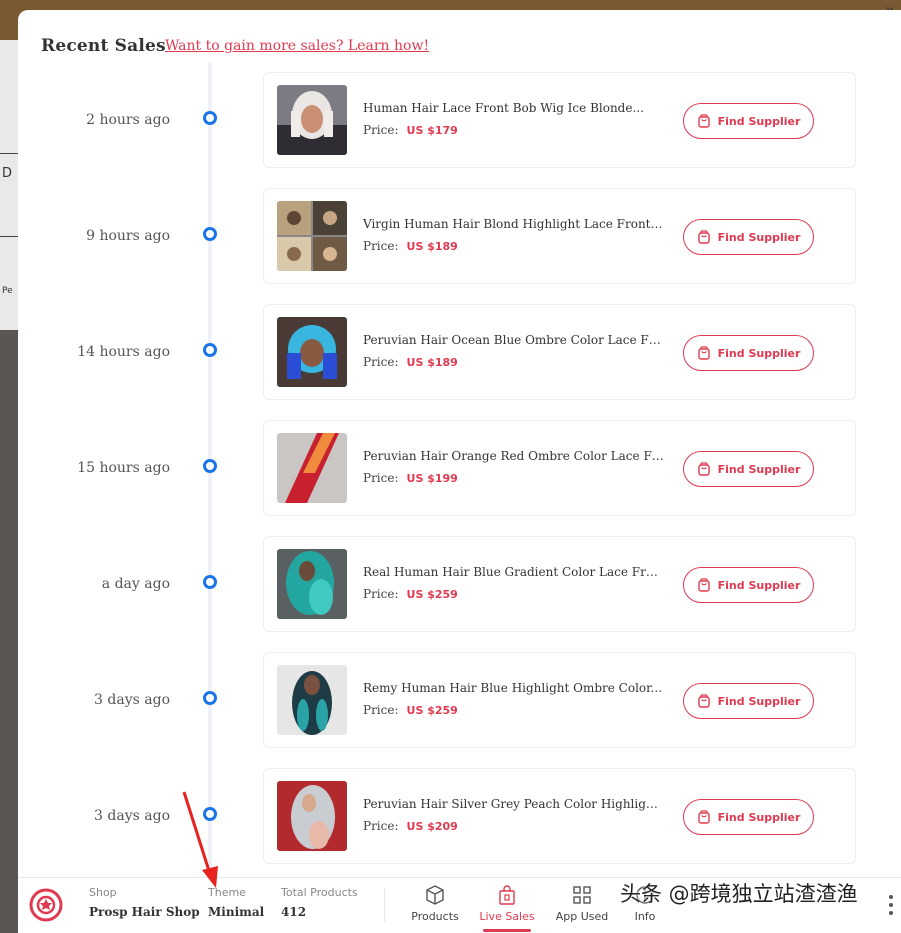 The height and width of the screenshot is (933, 901). What do you see at coordinates (507, 895) in the screenshot?
I see `shopping-bag-icon` at bounding box center [507, 895].